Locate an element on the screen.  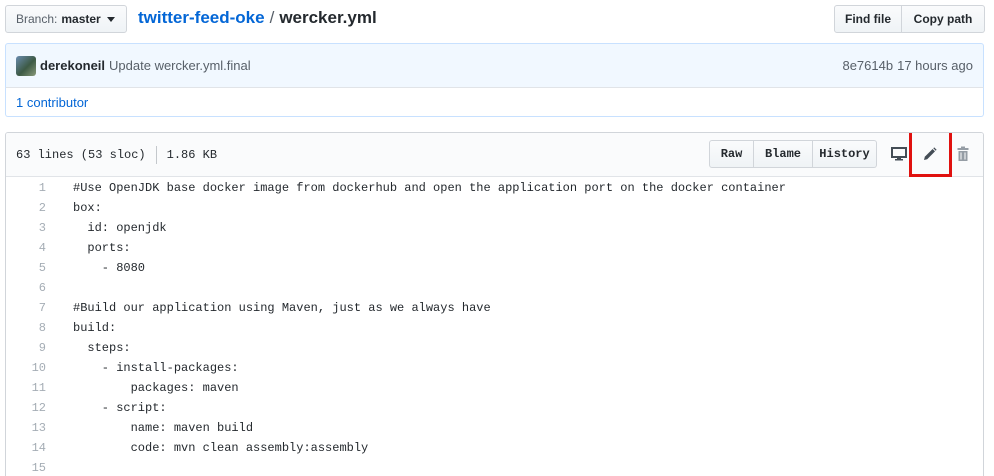
code-line: 15 is located at coordinates (494, 467).